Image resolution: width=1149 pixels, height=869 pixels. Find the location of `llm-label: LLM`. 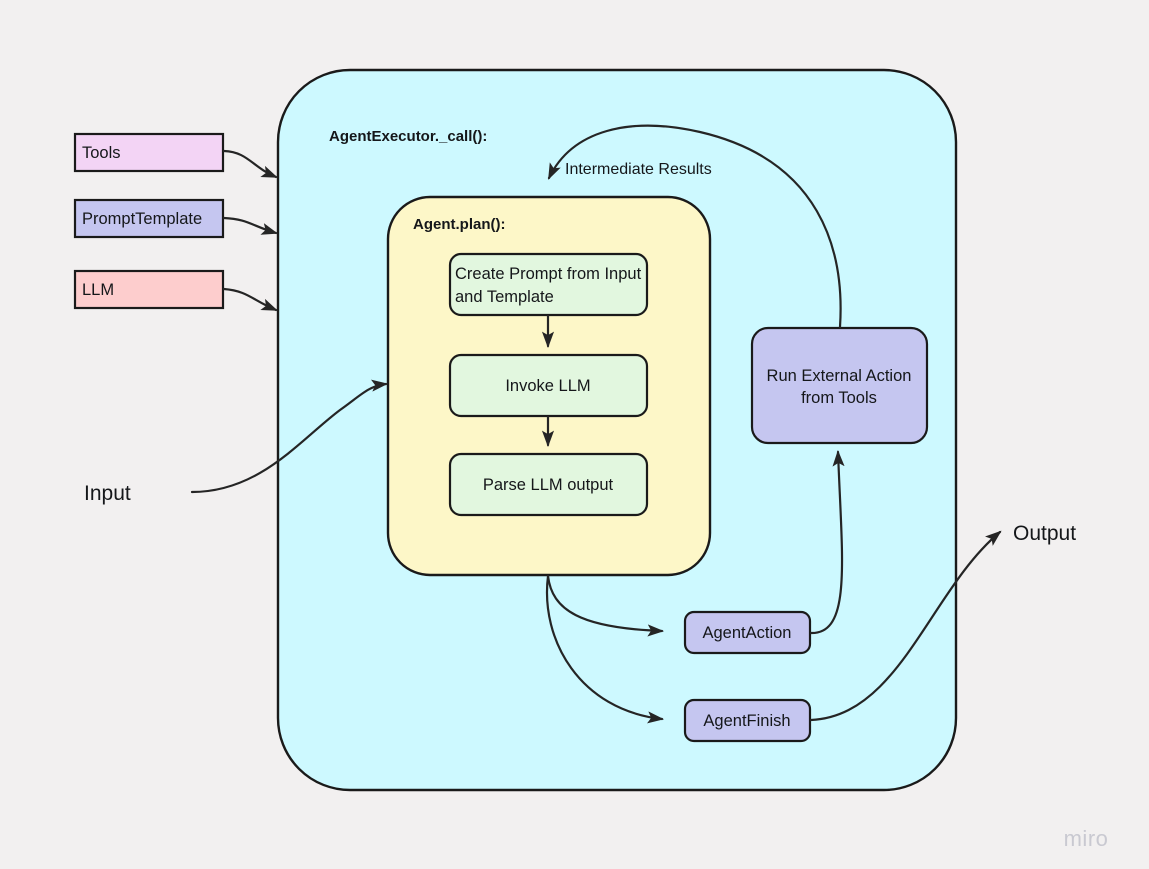

llm-label: LLM is located at coordinates (98, 290).